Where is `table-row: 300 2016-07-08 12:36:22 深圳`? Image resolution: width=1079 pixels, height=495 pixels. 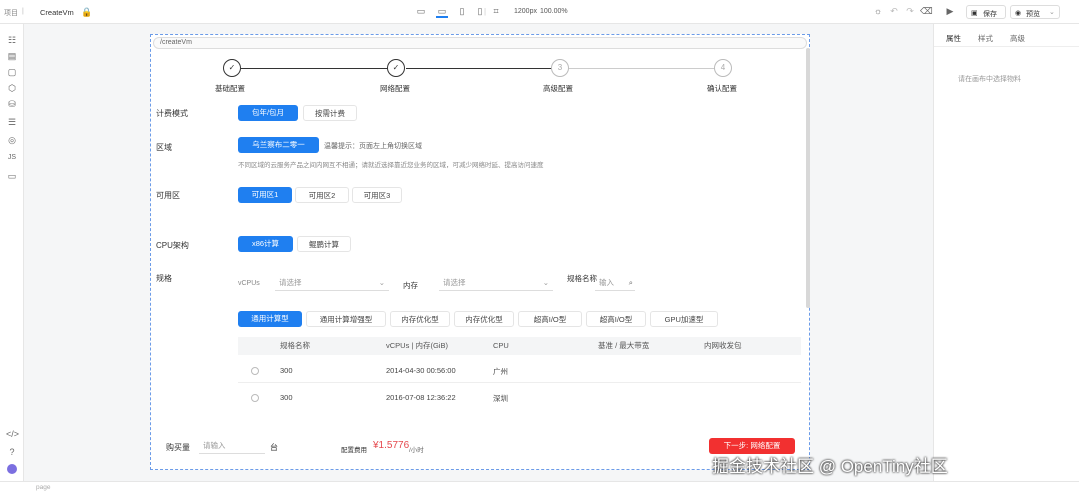 table-row: 300 2016-07-08 12:36:22 深圳 is located at coordinates (519, 397).